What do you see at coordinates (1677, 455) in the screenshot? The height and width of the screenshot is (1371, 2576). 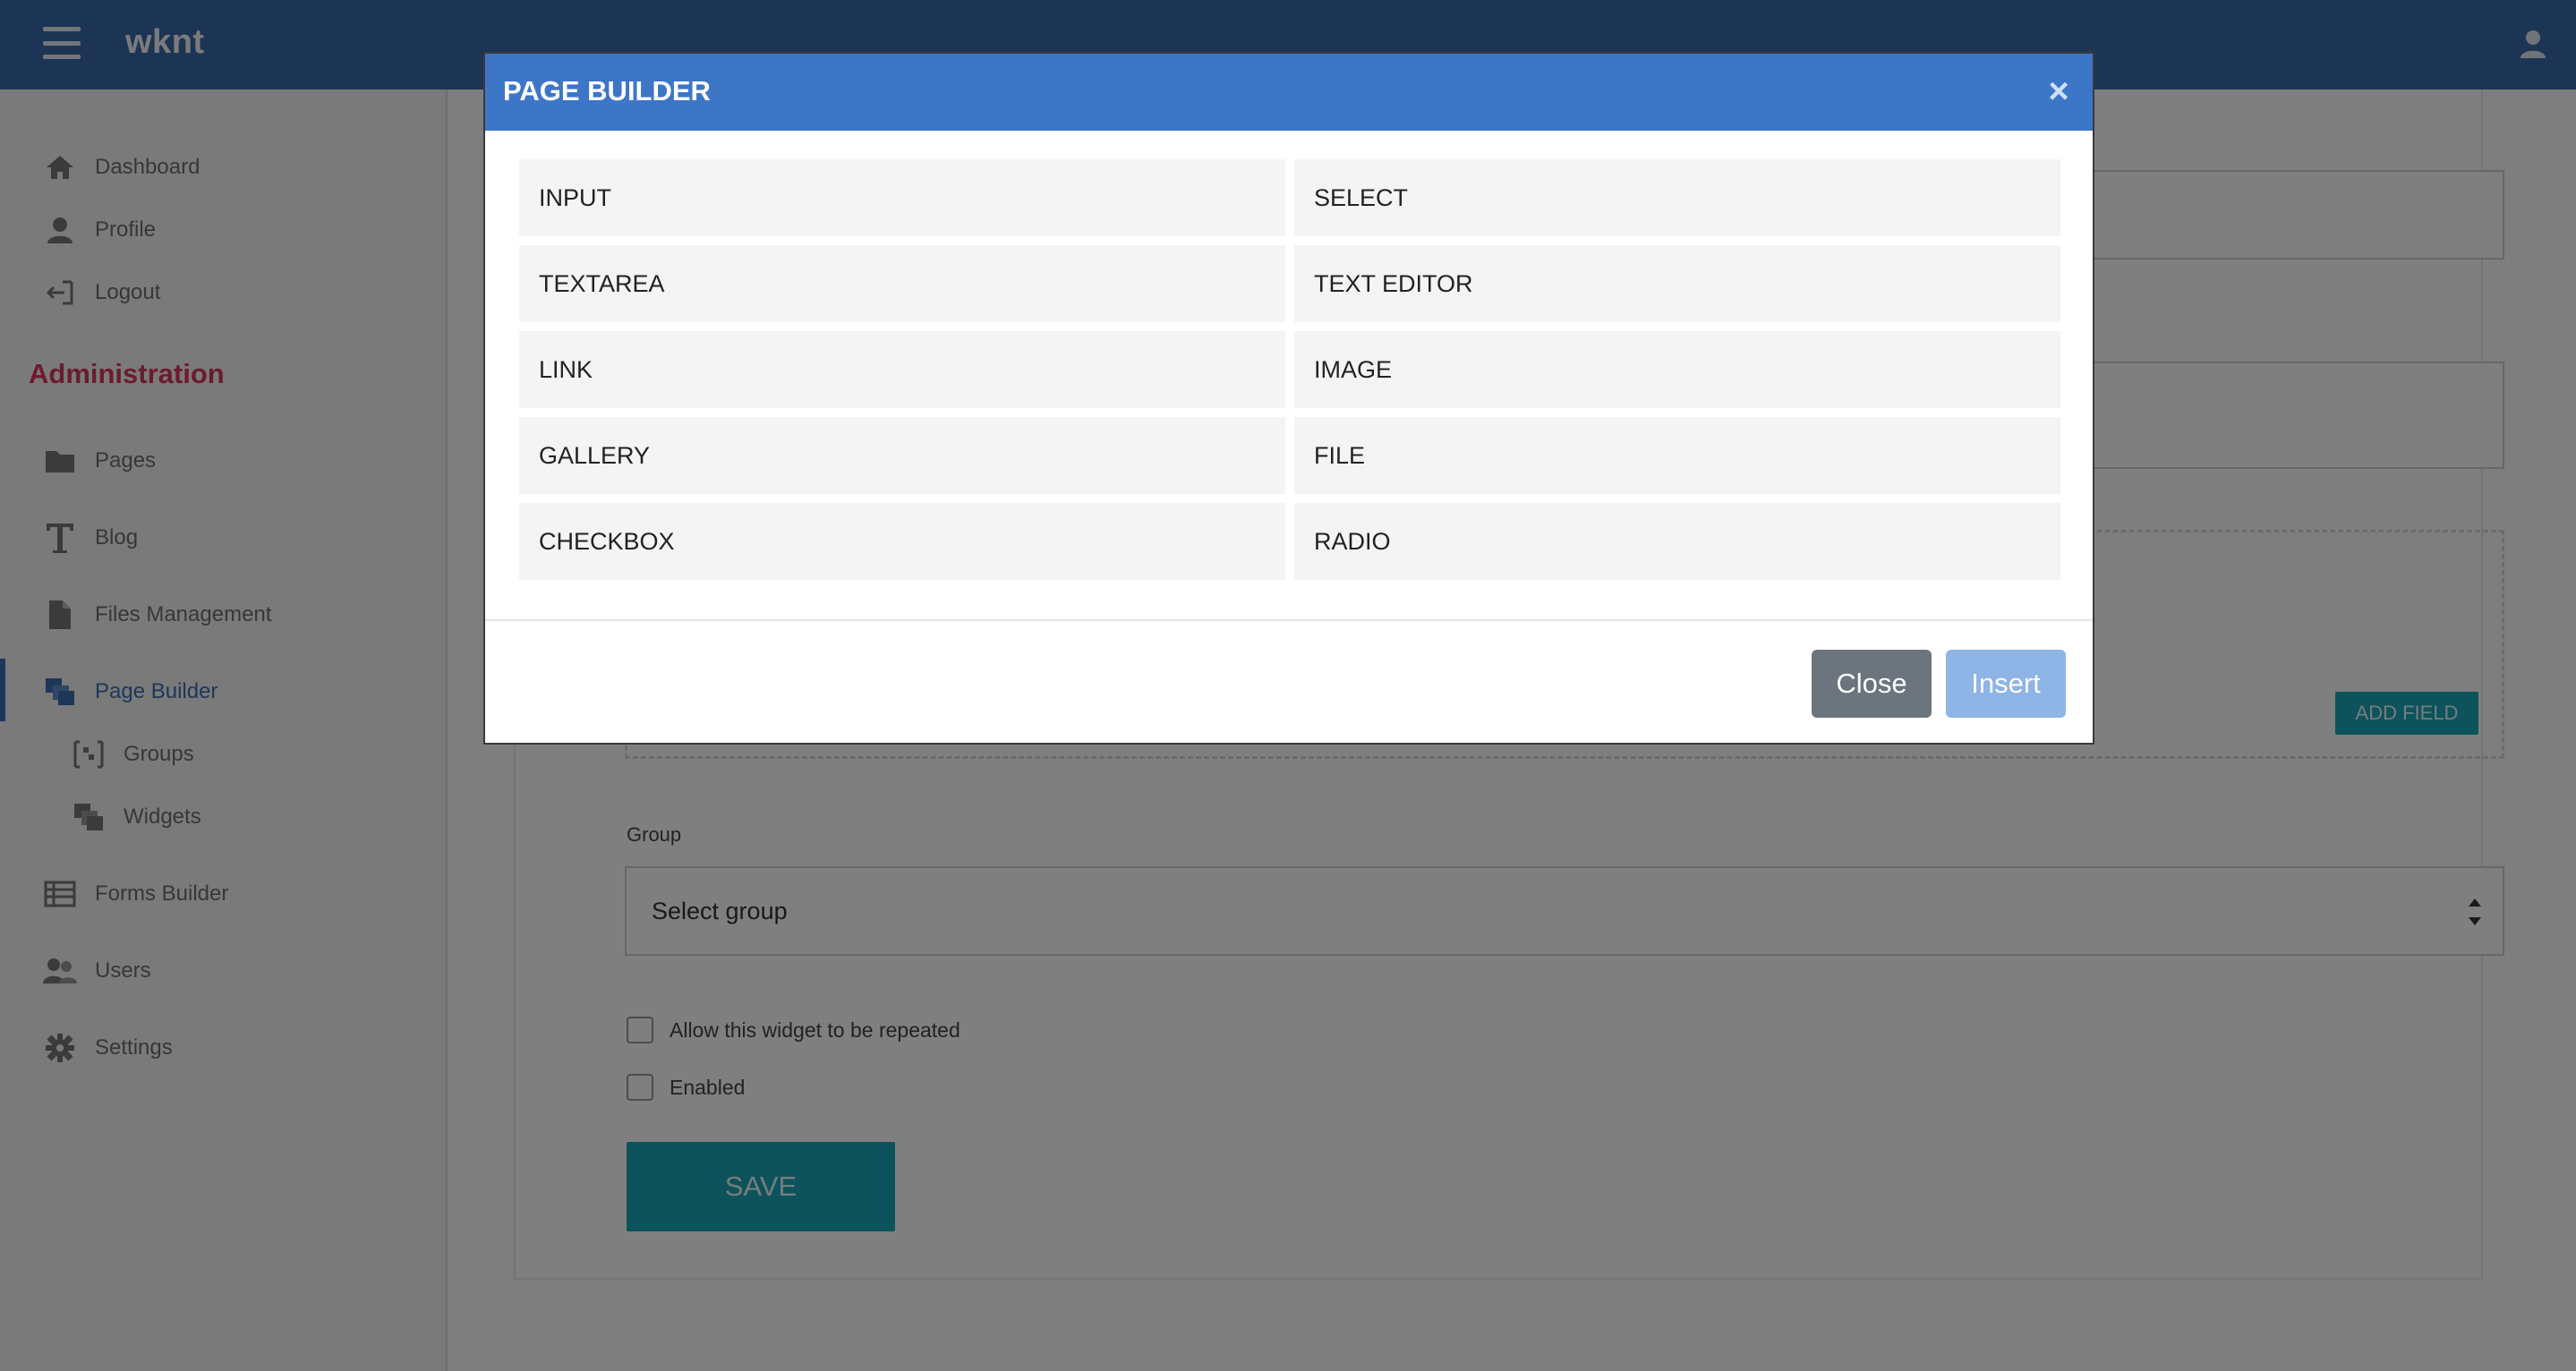 I see `option-file: FILE` at bounding box center [1677, 455].